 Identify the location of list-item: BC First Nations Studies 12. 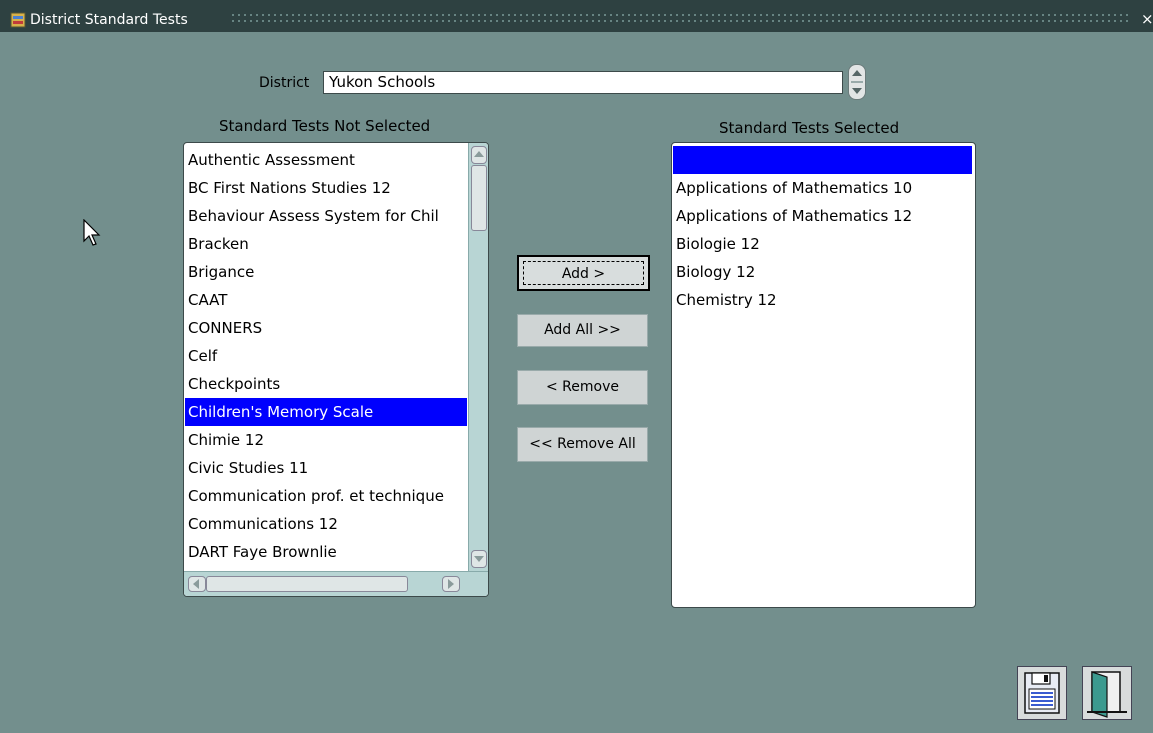
(327, 188).